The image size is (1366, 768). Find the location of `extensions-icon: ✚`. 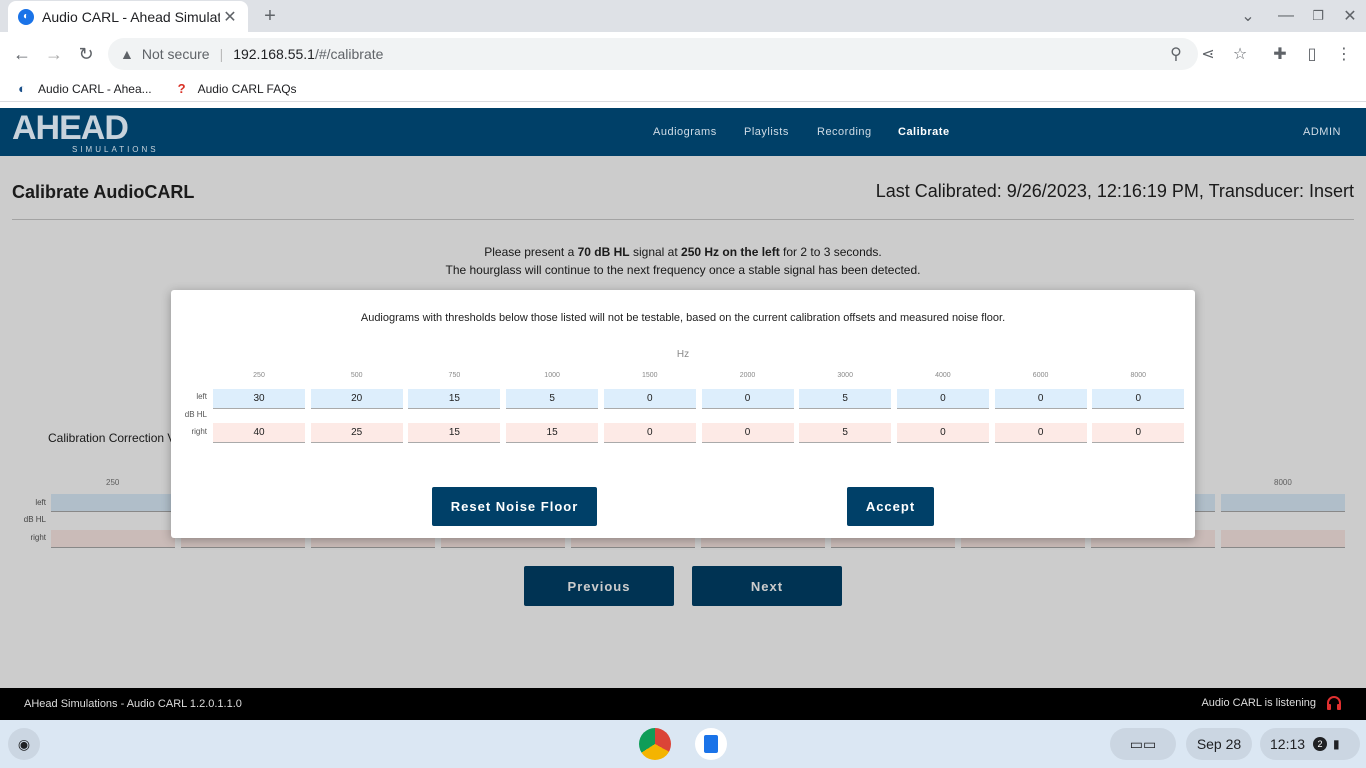

extensions-icon: ✚ is located at coordinates (1280, 54).